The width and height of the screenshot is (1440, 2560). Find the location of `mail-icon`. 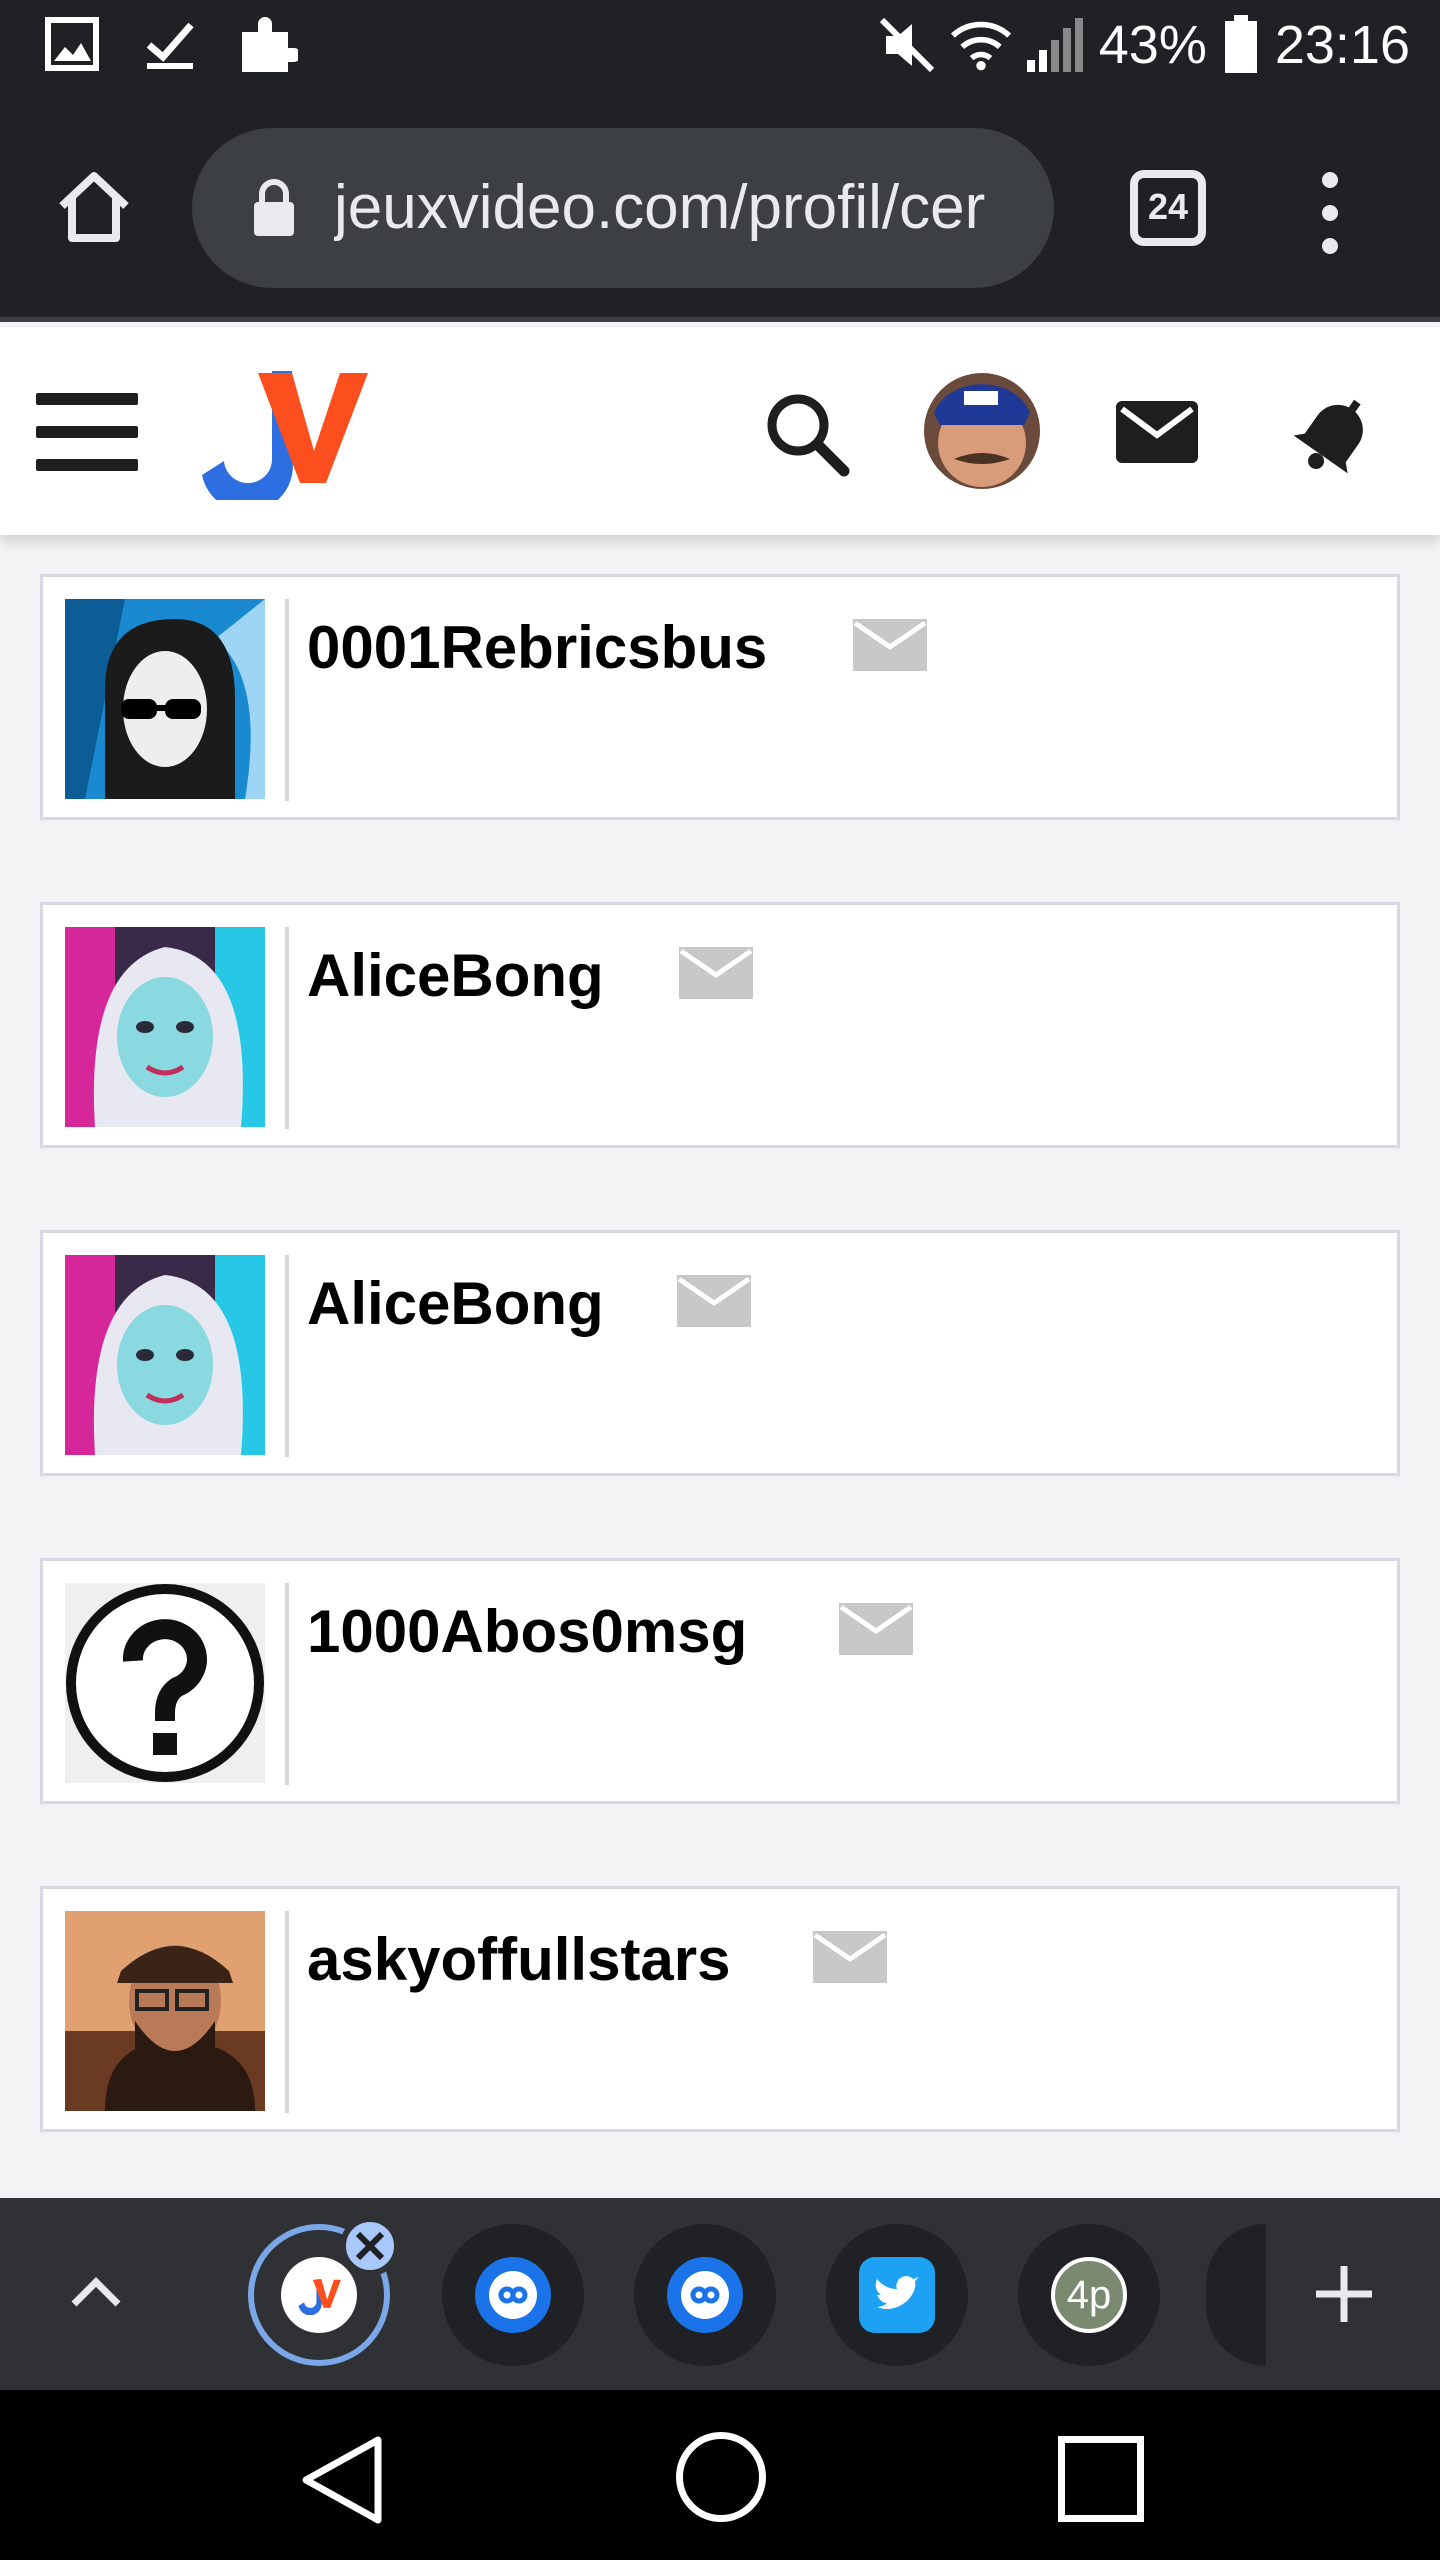

mail-icon is located at coordinates (1157, 432).